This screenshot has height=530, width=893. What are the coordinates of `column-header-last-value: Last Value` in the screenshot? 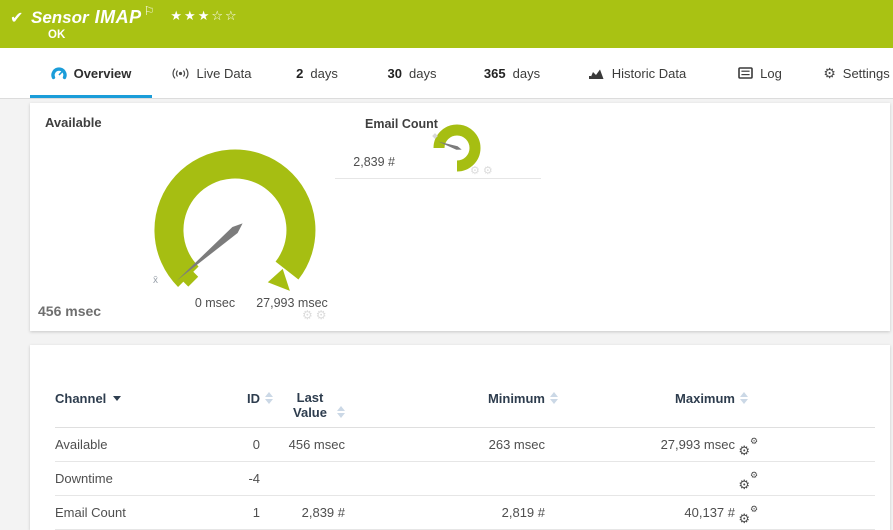 It's located at (317, 405).